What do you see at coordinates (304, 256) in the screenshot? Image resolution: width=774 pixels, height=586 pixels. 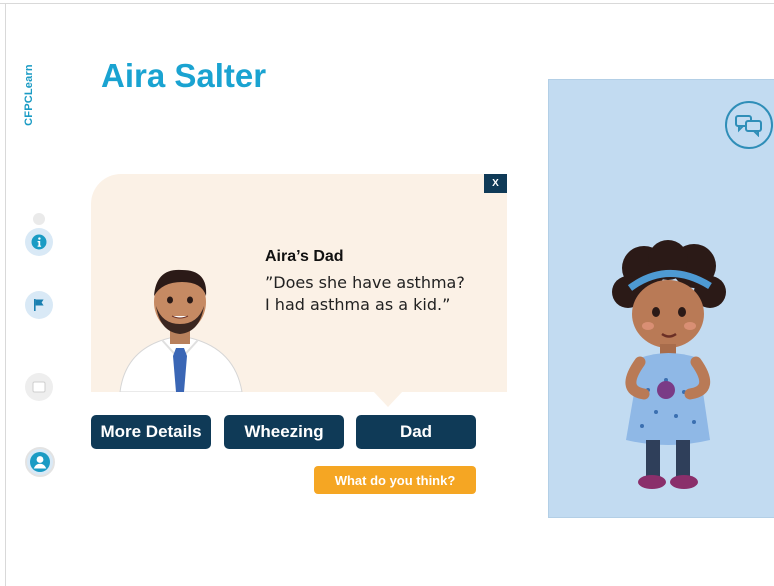 I see `speaker-name: Aira’s Dad` at bounding box center [304, 256].